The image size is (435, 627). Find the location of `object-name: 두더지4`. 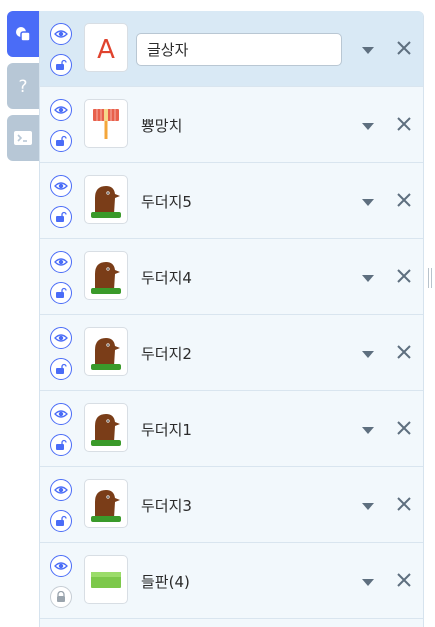

object-name: 두더지4 is located at coordinates (166, 278).